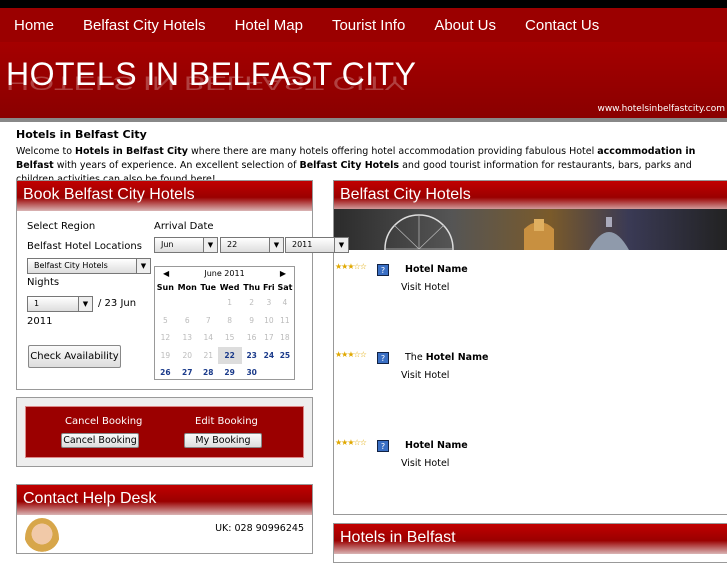  What do you see at coordinates (530, 539) in the screenshot?
I see `hotels-in-belfast-title: Hotels in Belfast` at bounding box center [530, 539].